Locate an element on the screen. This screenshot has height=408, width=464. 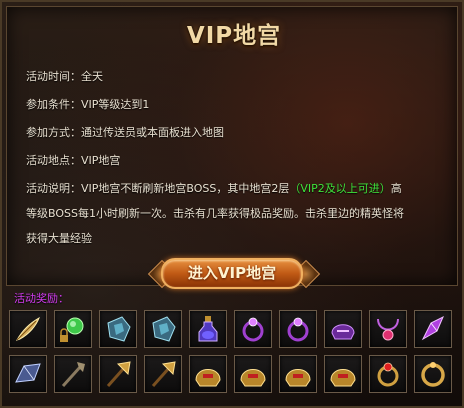
purple-crystal-icon is located at coordinates (432, 328).